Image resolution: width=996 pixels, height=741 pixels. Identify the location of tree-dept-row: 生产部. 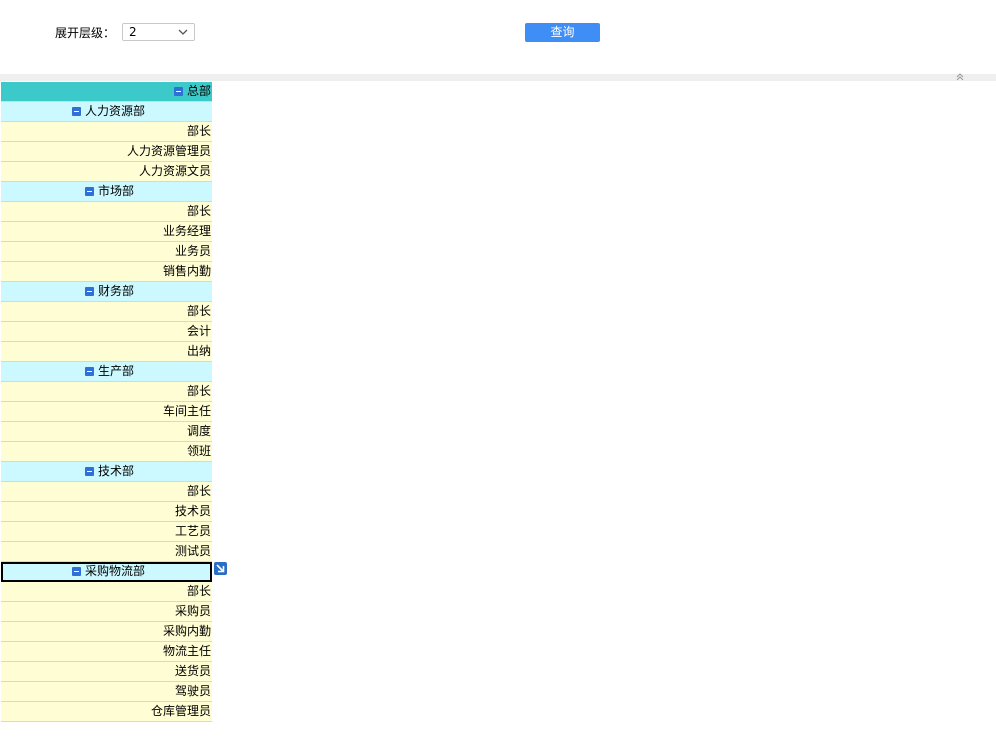
(106, 372).